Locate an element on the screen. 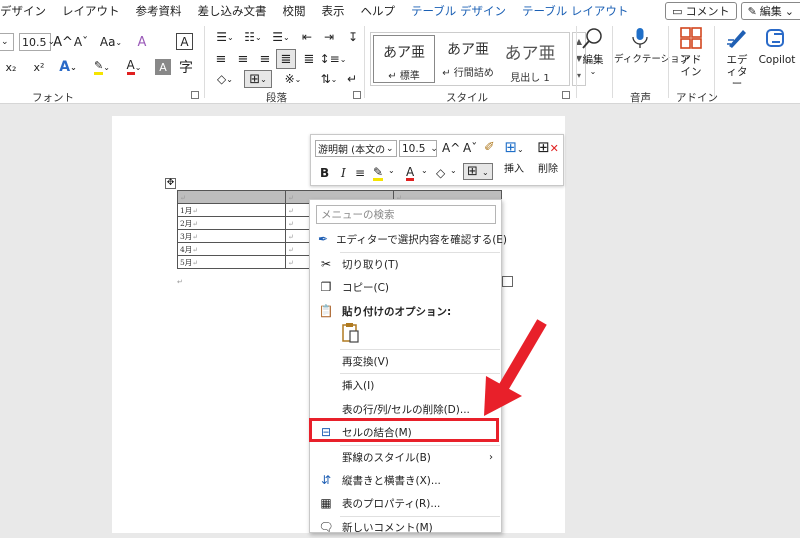 The height and width of the screenshot is (538, 800). style-heading-1: あア亜 見出し 1 is located at coordinates (530, 59).